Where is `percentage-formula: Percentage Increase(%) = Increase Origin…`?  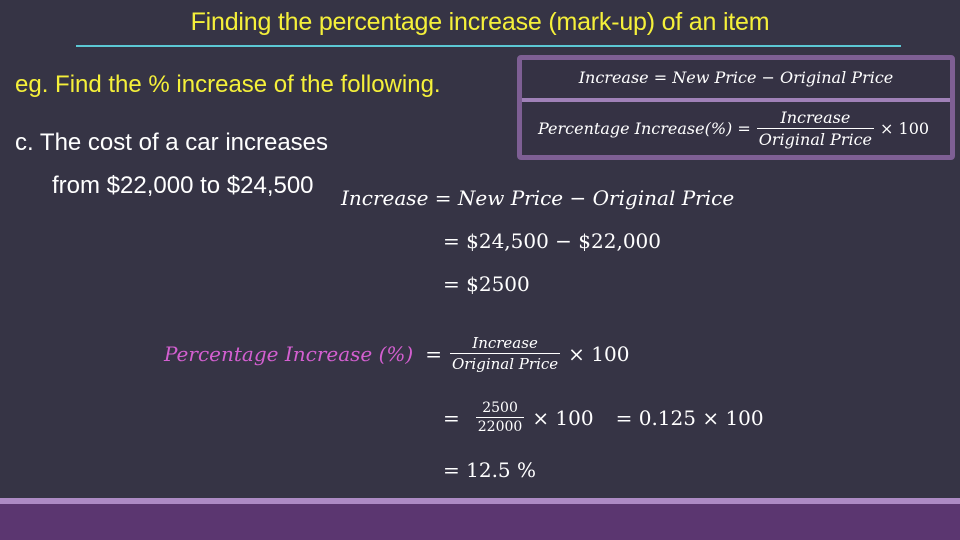 percentage-formula: Percentage Increase(%) = Increase Origin… is located at coordinates (733, 128).